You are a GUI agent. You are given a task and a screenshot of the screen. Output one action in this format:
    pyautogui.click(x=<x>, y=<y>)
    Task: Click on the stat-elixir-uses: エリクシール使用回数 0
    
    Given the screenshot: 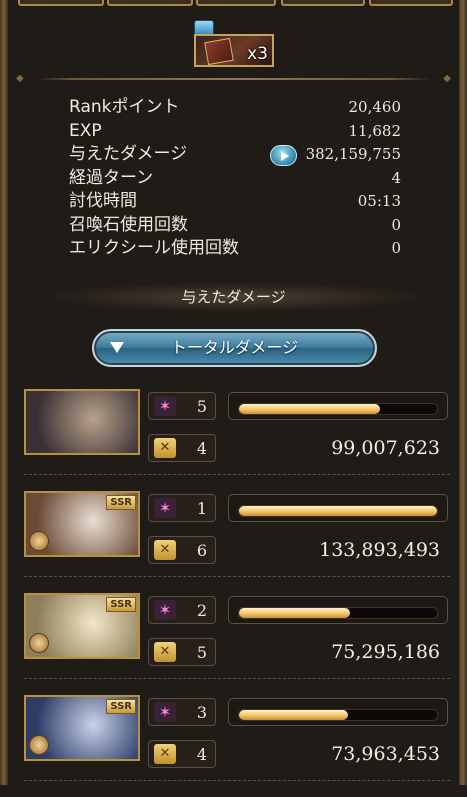 What is the action you would take?
    pyautogui.click(x=235, y=249)
    